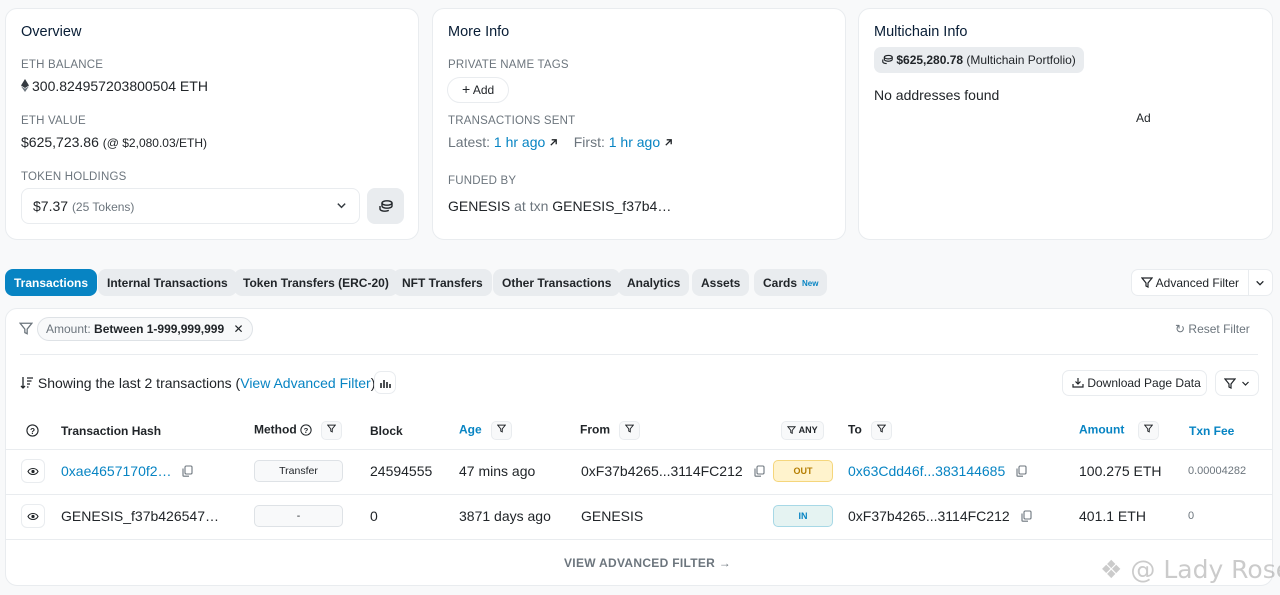  I want to click on arrow-up-right-icon, so click(554, 142).